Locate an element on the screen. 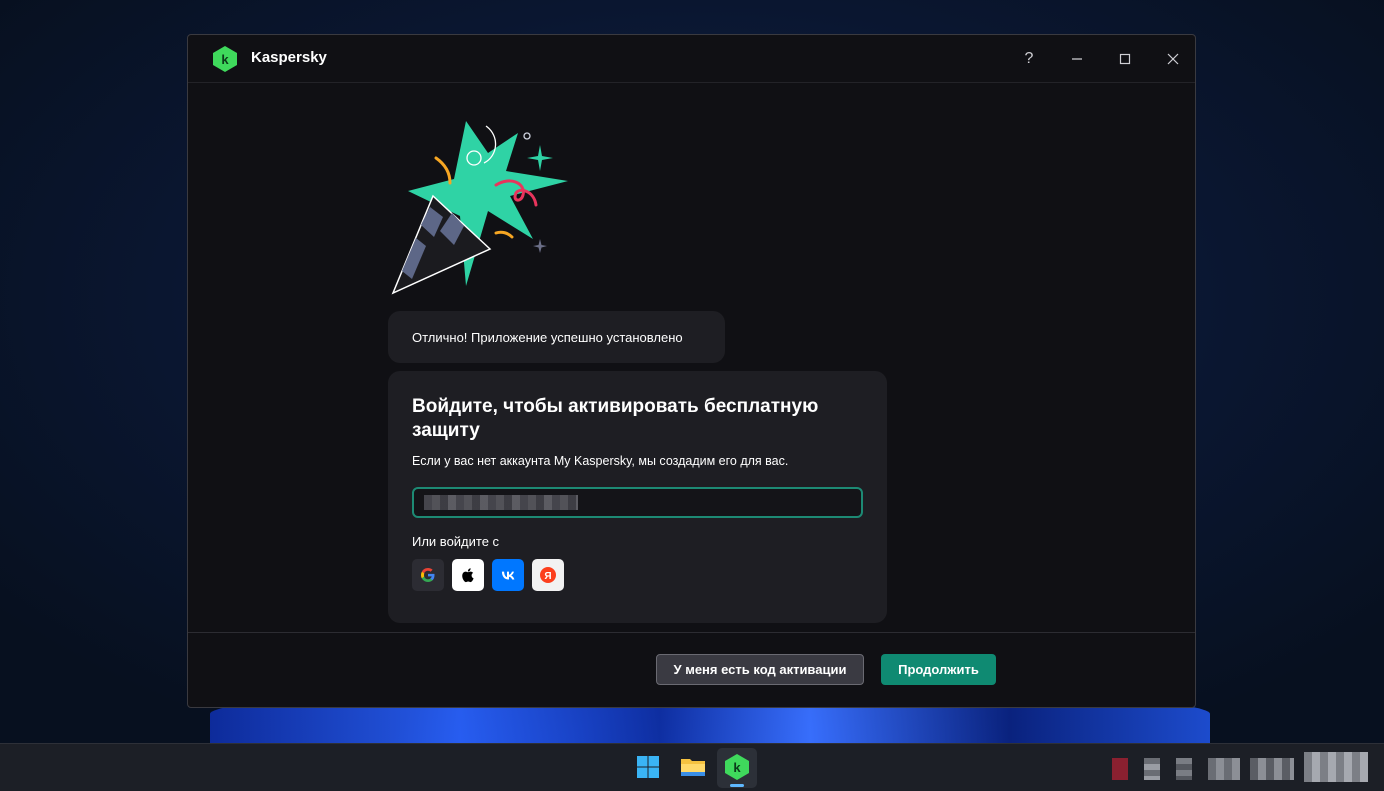  activation-code-button: У меня есть код активации is located at coordinates (760, 669).